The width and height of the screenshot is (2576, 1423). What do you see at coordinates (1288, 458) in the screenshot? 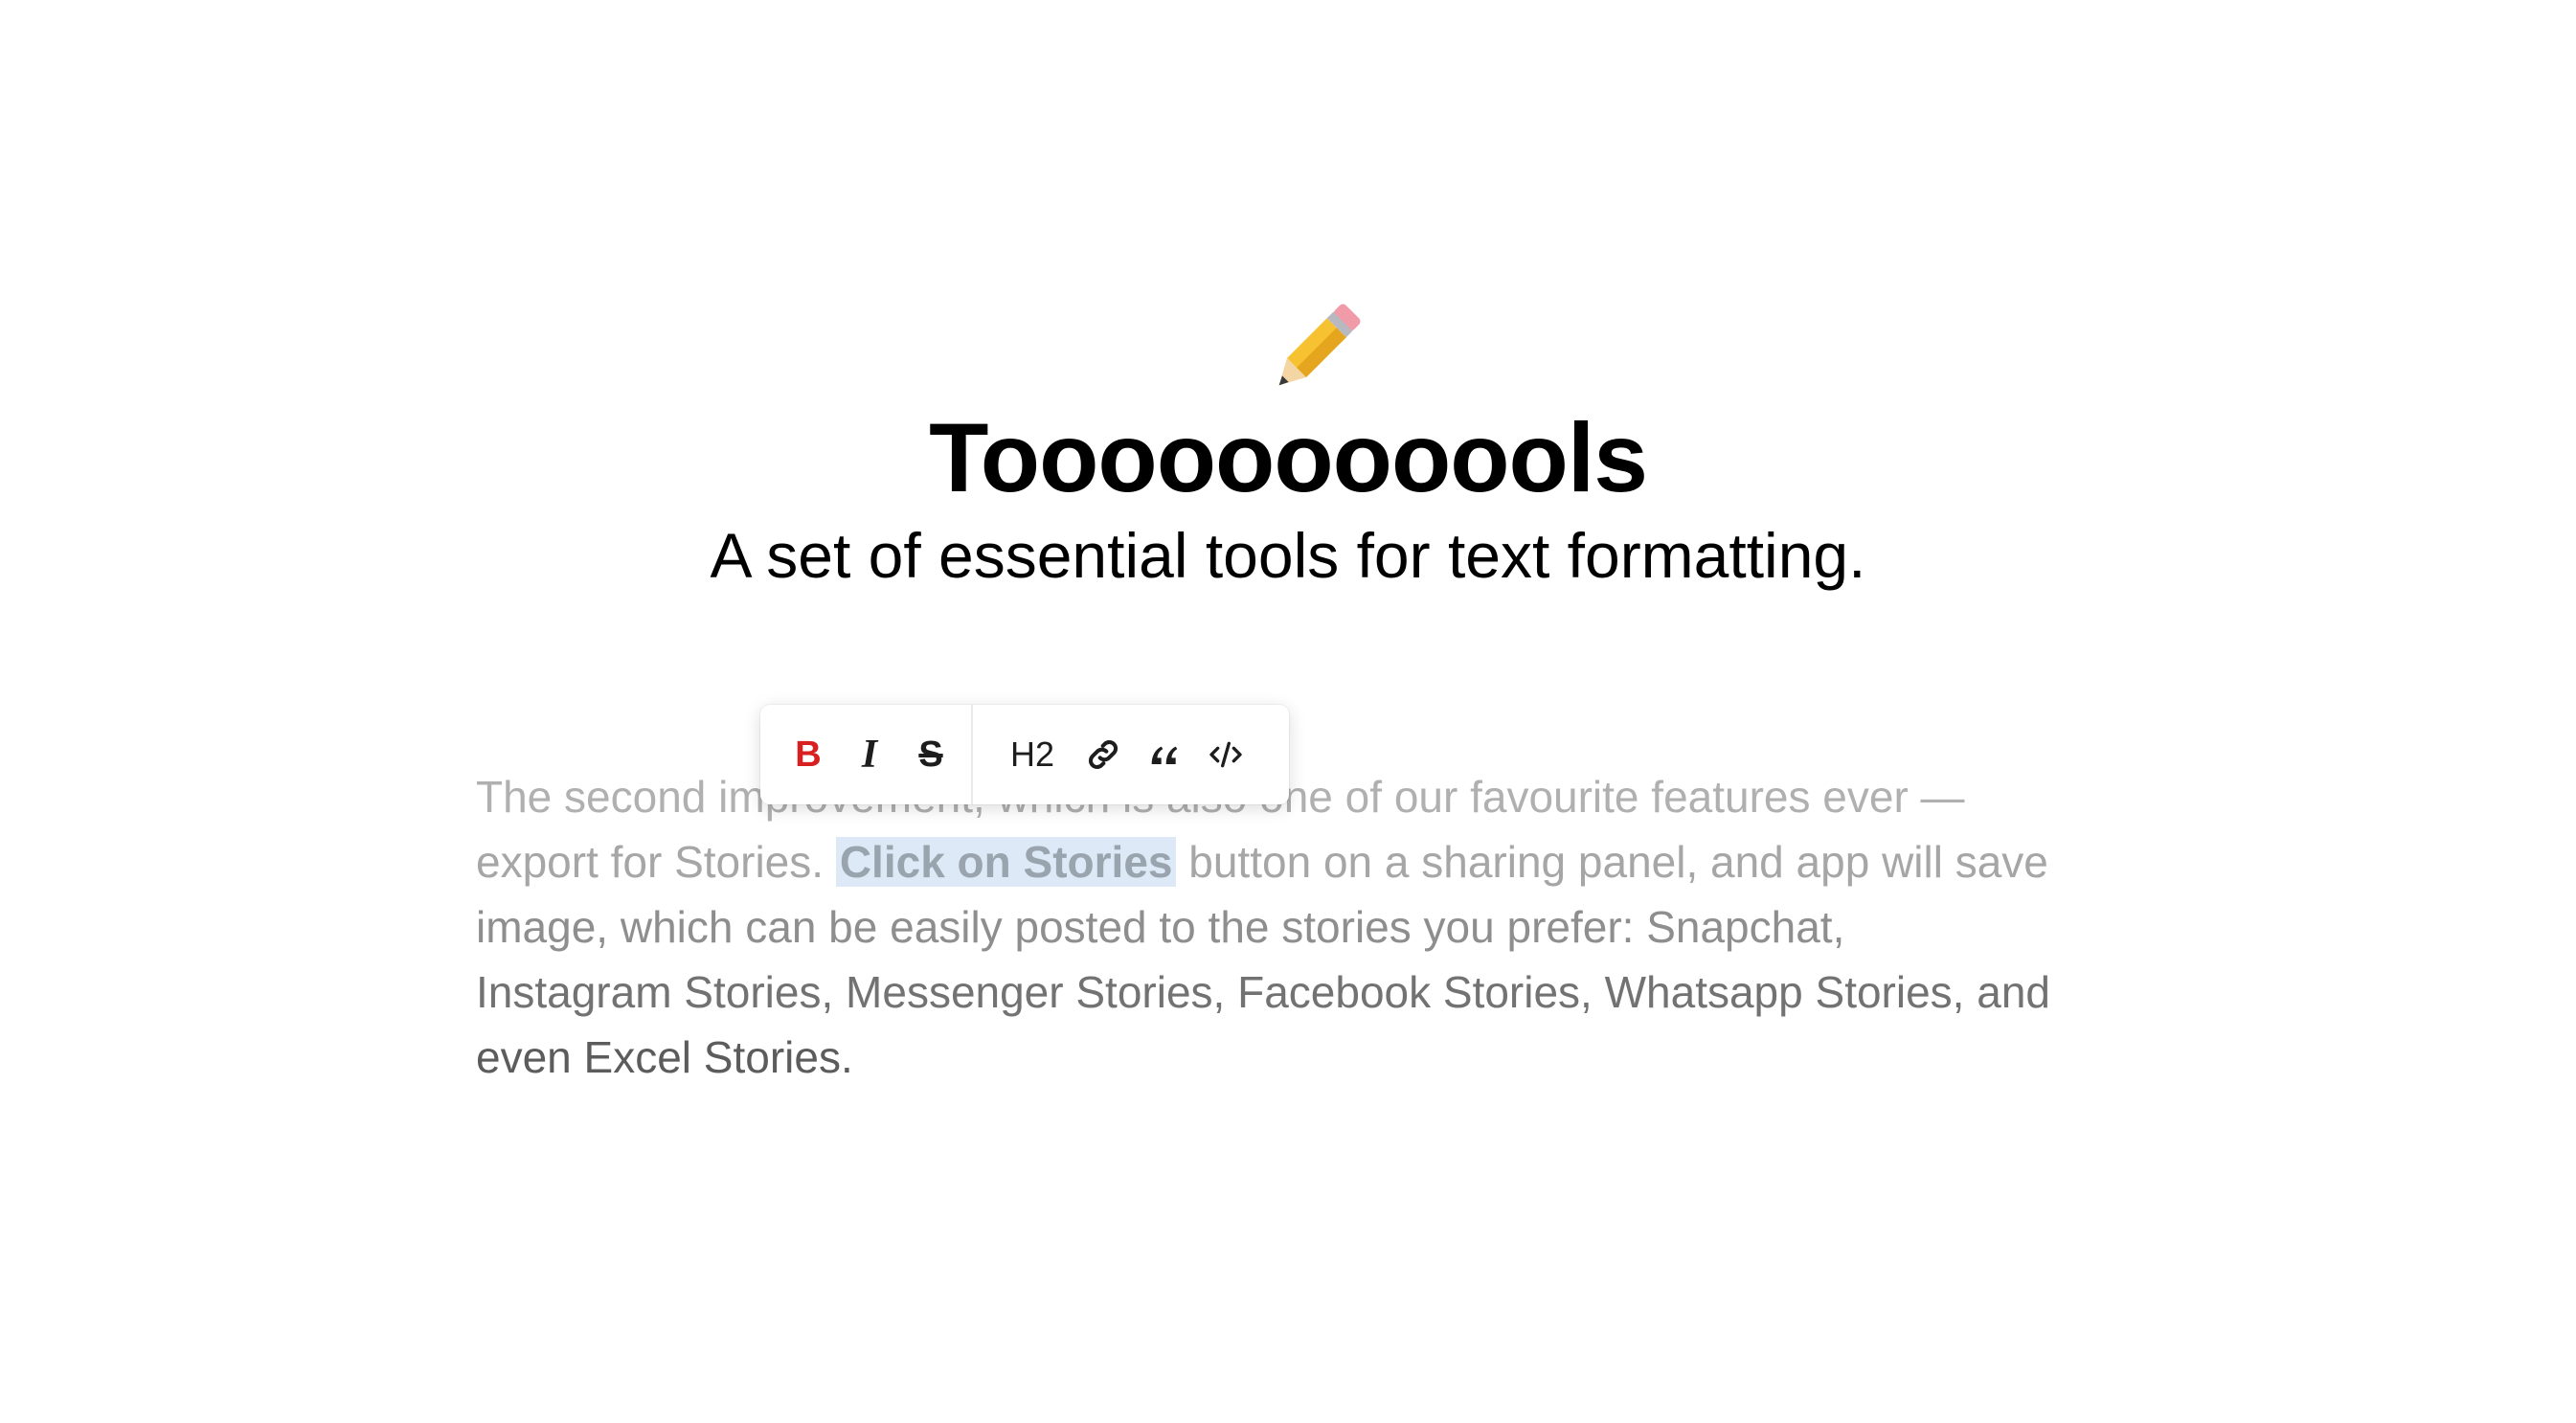
I see `page-title: Tooooooooools` at bounding box center [1288, 458].